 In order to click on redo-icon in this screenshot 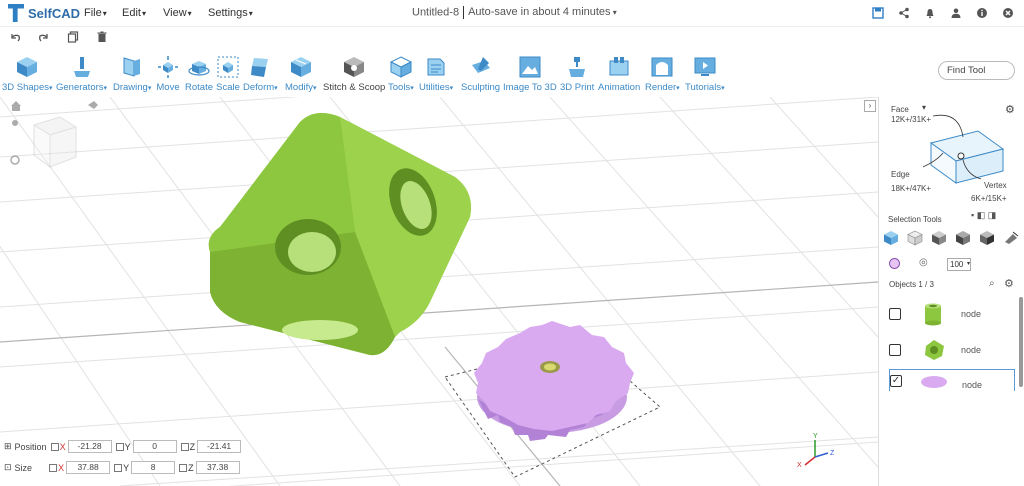, I will do `click(44, 38)`.